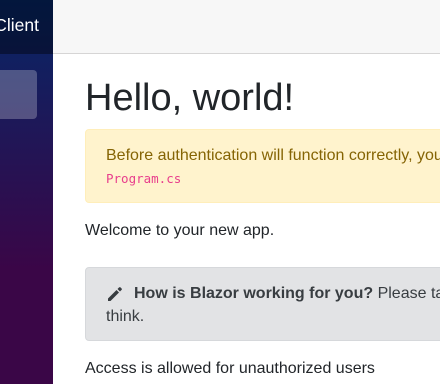 The width and height of the screenshot is (440, 384). Describe the element at coordinates (144, 179) in the screenshot. I see `alert-code-filename: Program.cs` at that location.